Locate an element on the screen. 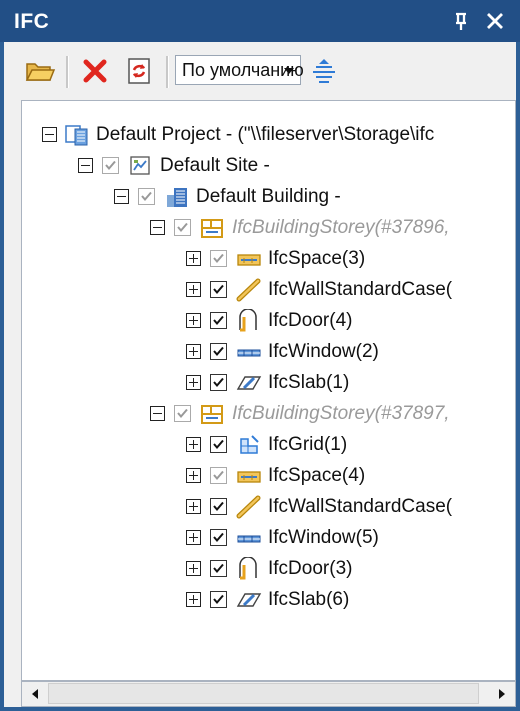 The width and height of the screenshot is (520, 711). tree-node-slab: IfcSlab(6) is located at coordinates (268, 601).